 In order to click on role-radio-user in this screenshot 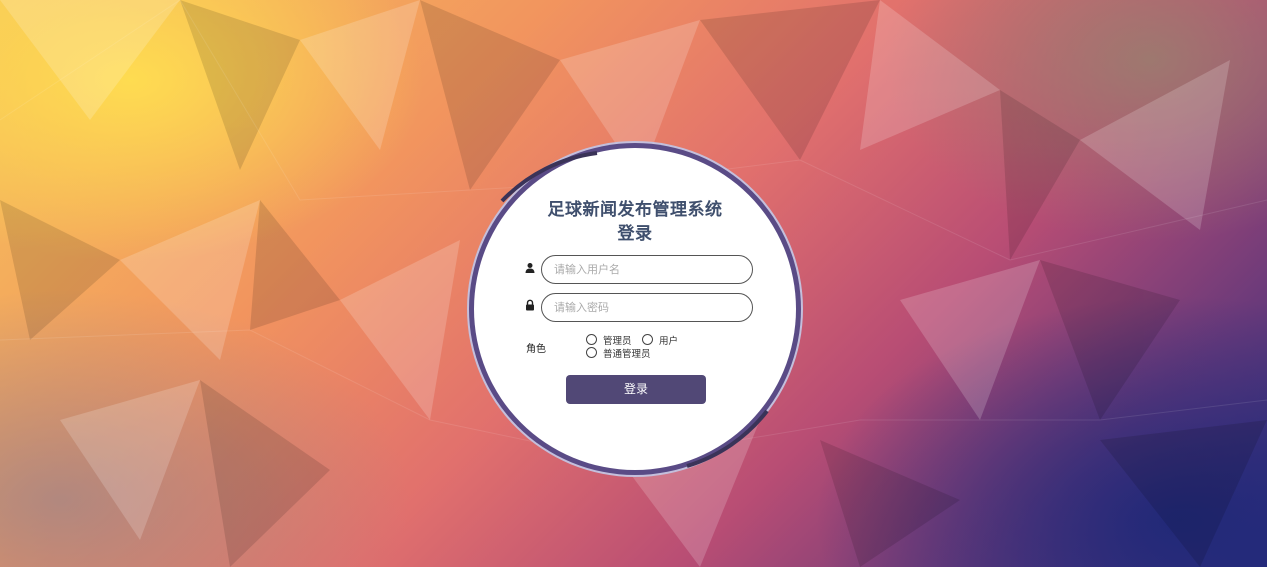, I will do `click(647, 339)`.